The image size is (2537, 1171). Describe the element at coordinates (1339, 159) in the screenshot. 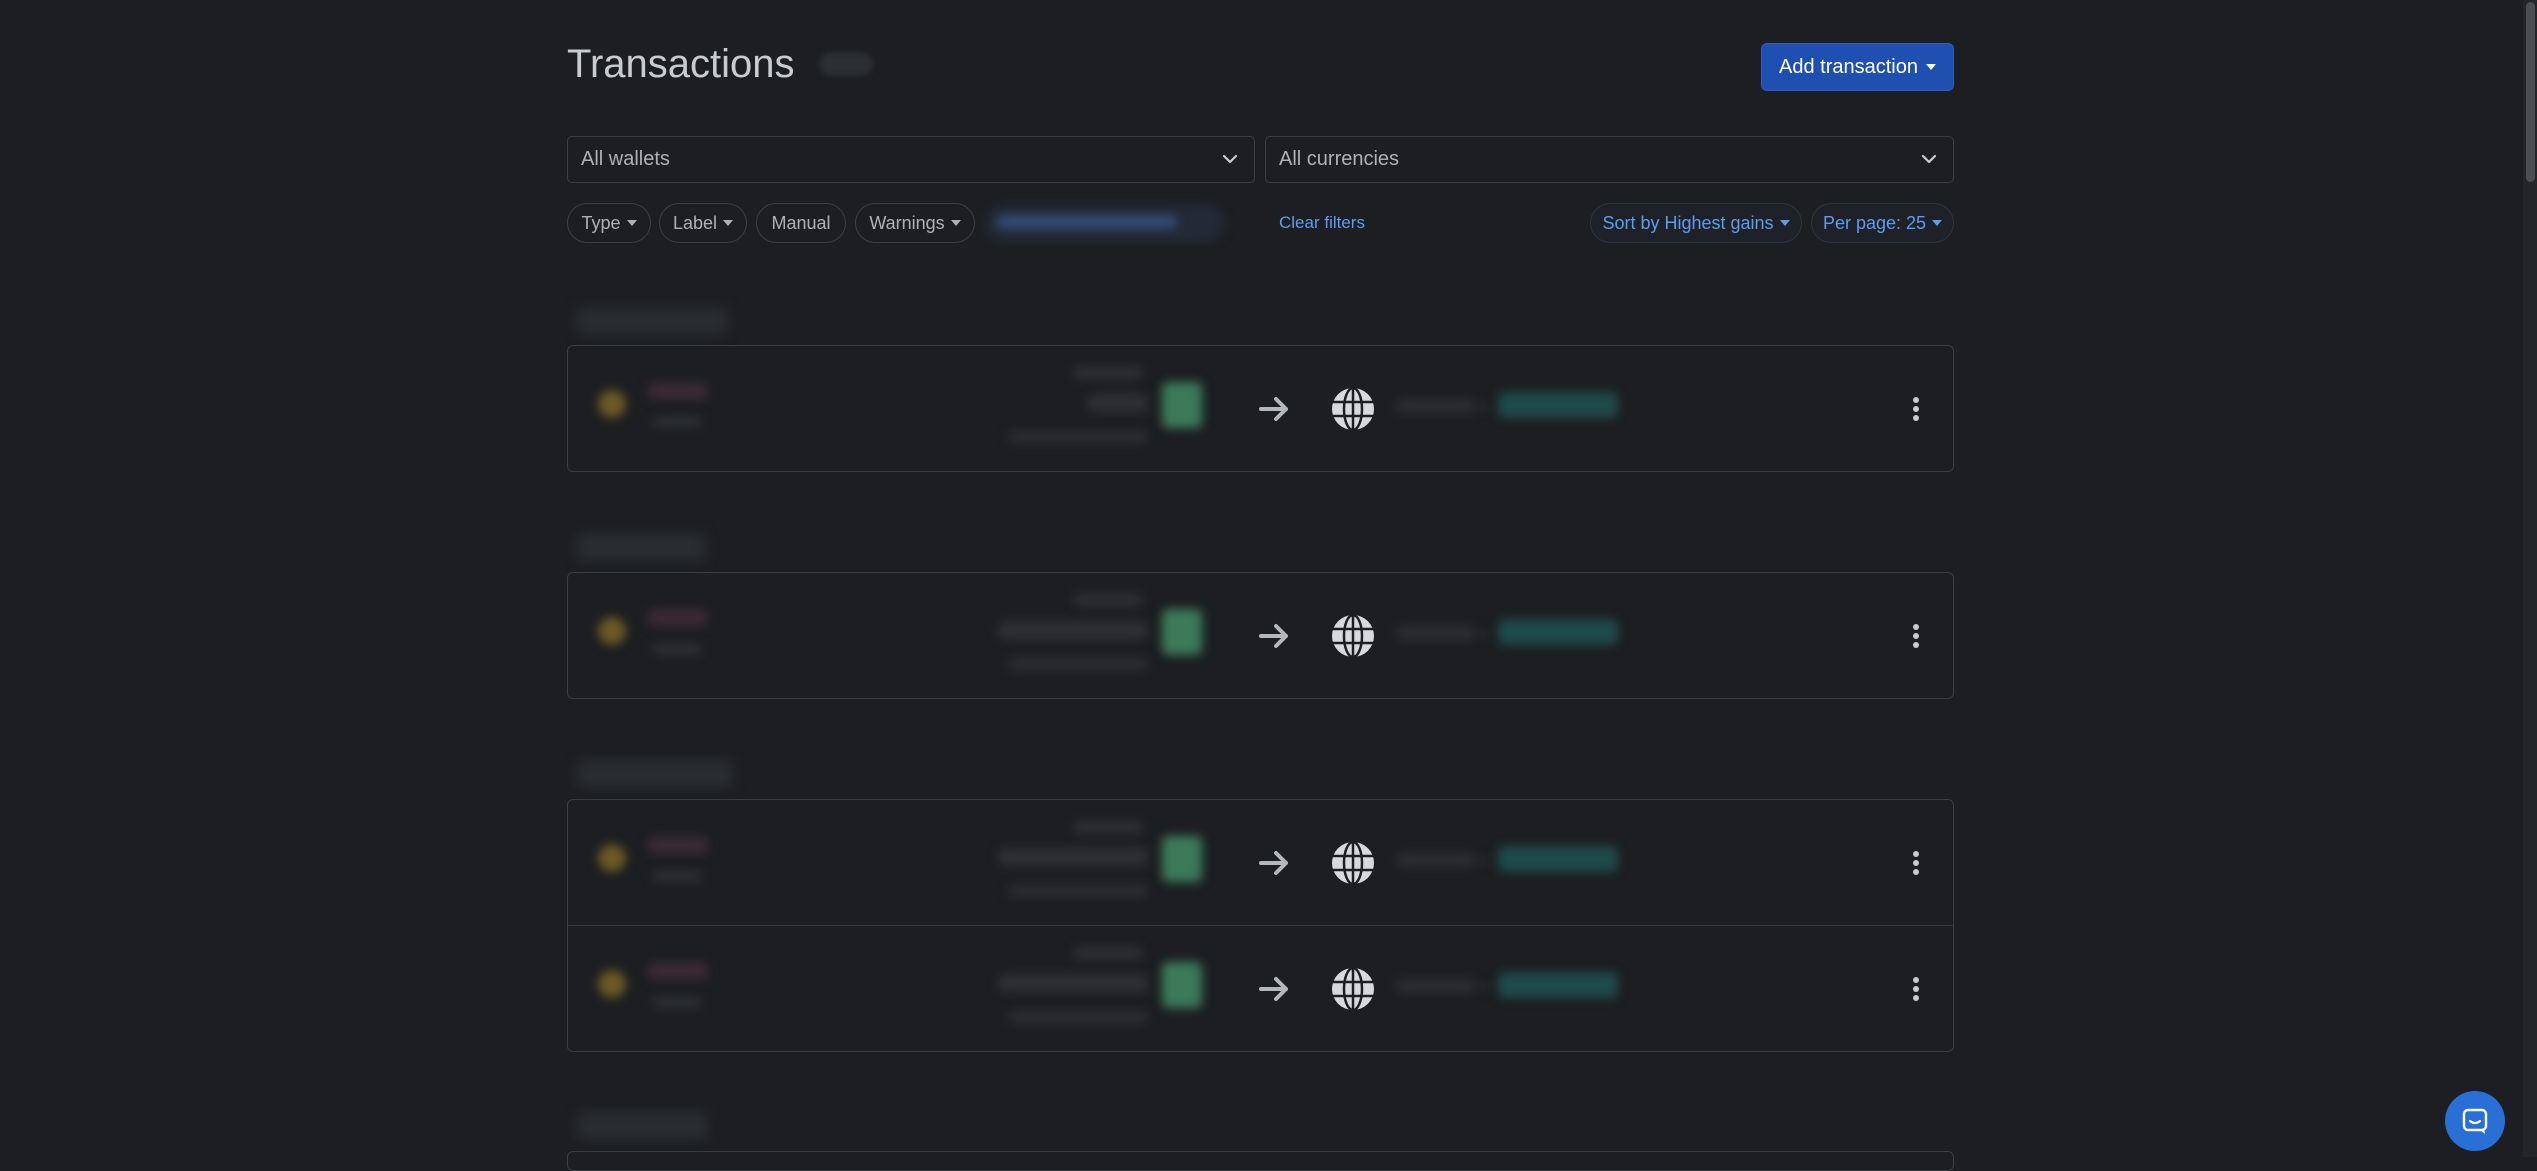

I see `currencies-select-value: All currencies` at that location.